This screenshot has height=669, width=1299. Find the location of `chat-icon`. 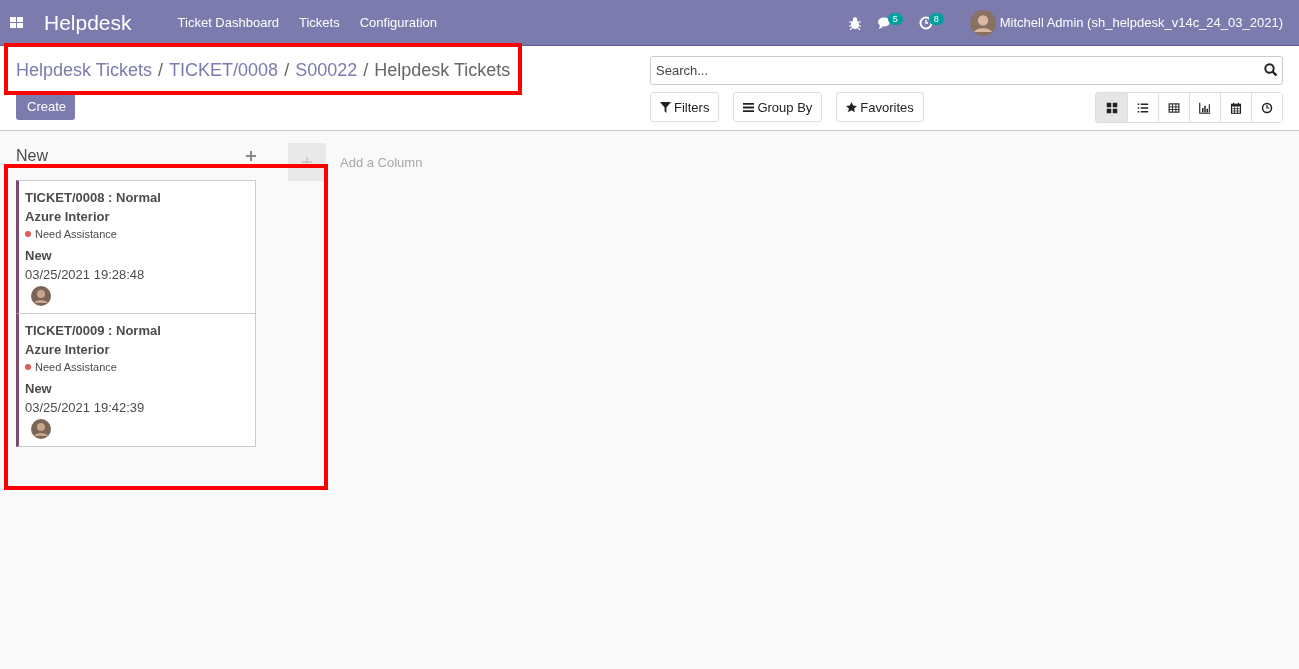

chat-icon is located at coordinates (884, 22).